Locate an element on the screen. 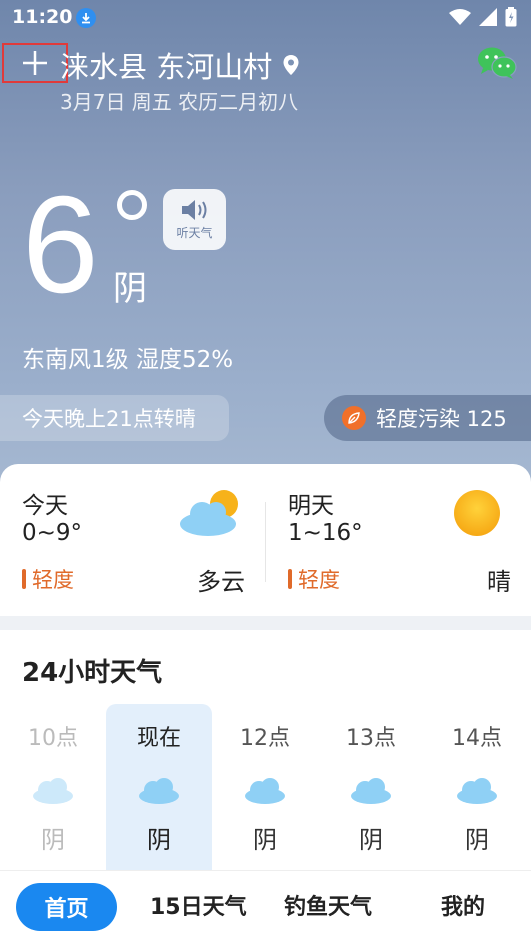 The width and height of the screenshot is (531, 944). hourly-title: 24小时天气 is located at coordinates (92, 673).